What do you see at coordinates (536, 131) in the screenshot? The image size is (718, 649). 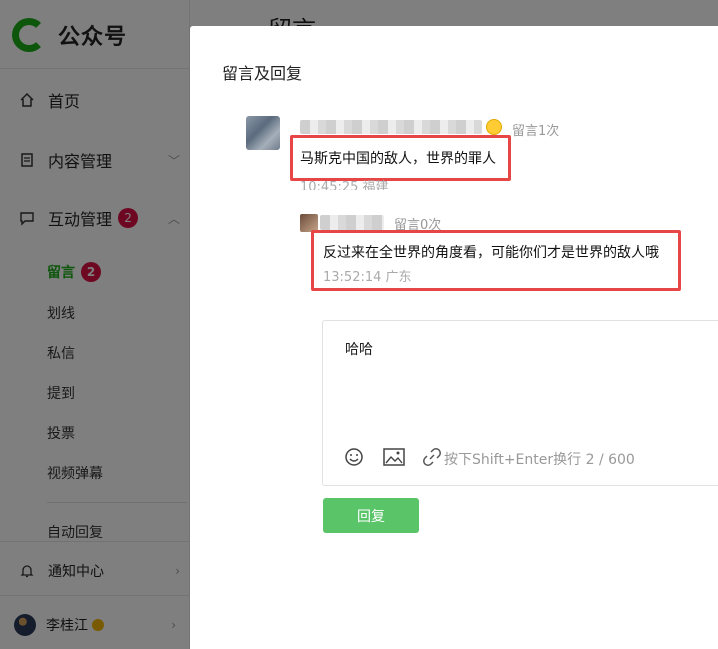 I see `comment-count: 留言1次` at bounding box center [536, 131].